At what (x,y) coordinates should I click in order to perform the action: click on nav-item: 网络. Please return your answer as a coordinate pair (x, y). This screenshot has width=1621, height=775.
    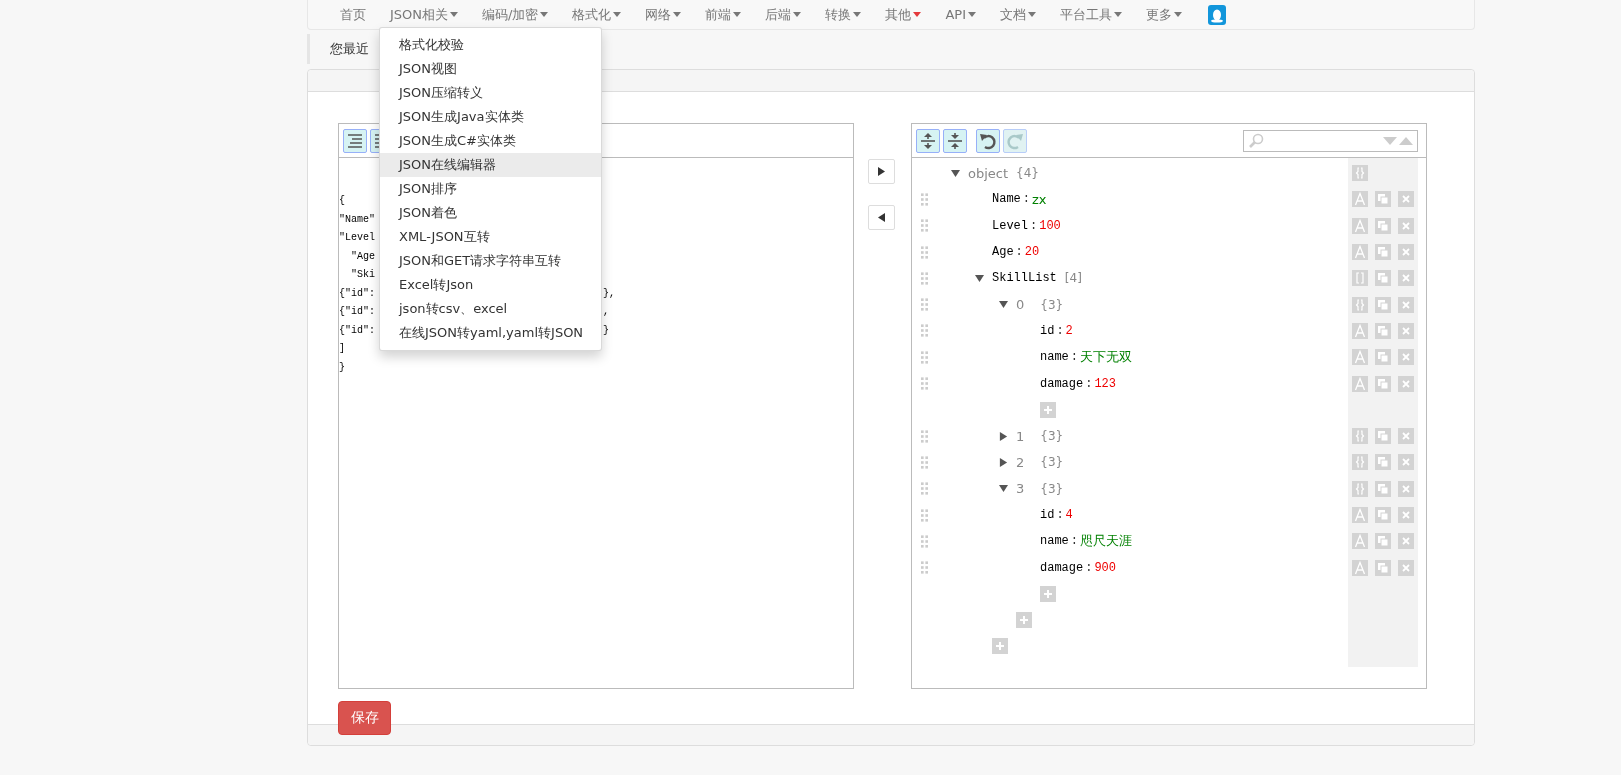
    Looking at the image, I should click on (663, 14).